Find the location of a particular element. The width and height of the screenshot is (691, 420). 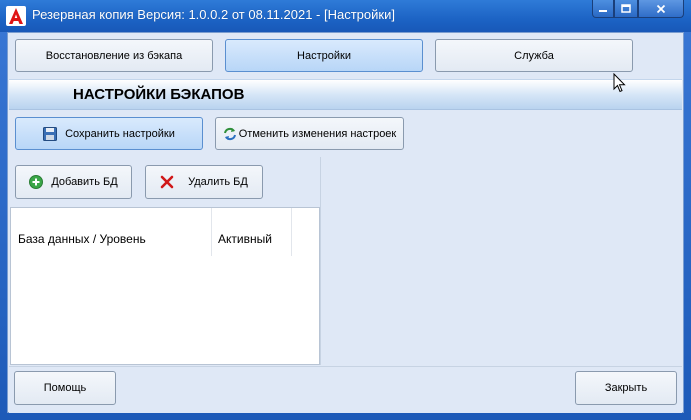

floppy-disk-icon is located at coordinates (50, 133).